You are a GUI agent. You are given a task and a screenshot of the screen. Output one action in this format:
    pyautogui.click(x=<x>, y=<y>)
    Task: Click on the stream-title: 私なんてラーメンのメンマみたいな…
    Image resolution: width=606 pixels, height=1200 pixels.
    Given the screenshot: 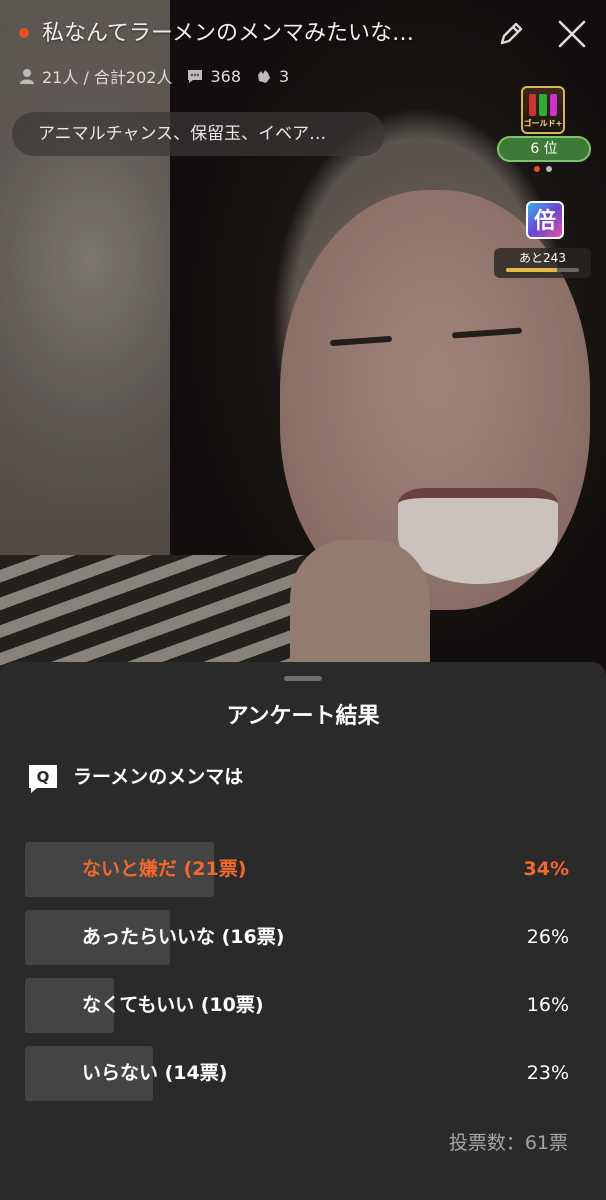 What is the action you would take?
    pyautogui.click(x=262, y=34)
    